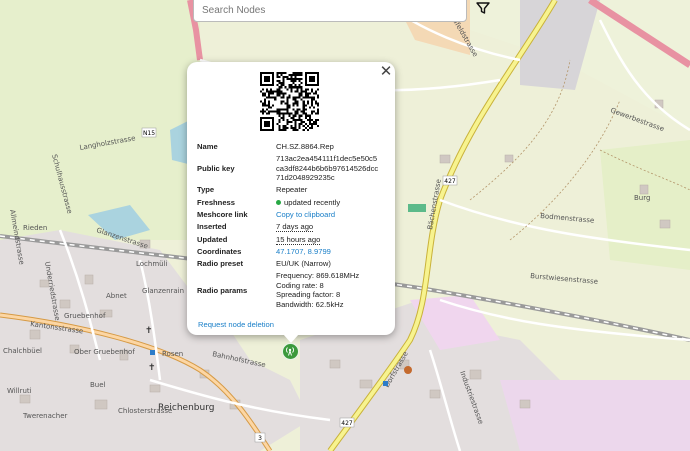  I want to click on antenna-tower-icon, so click(290, 351).